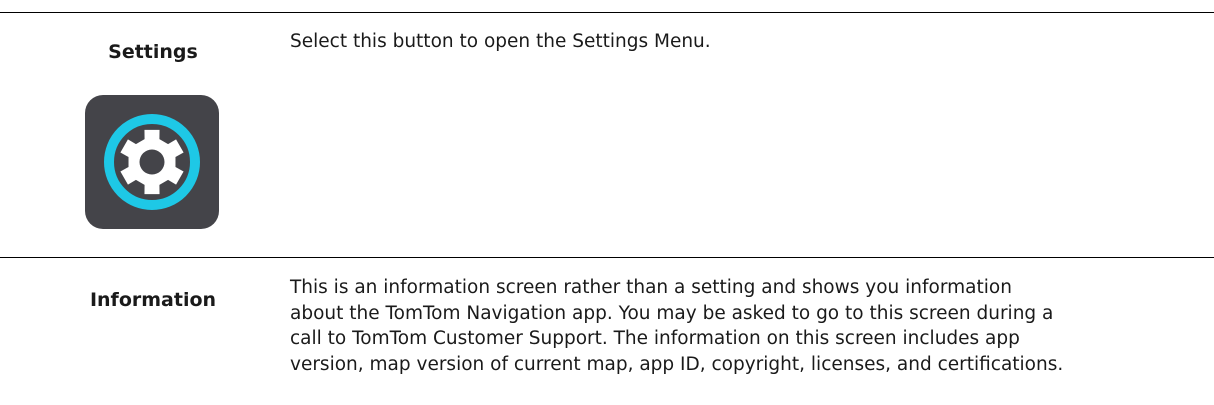 The height and width of the screenshot is (405, 1214). Describe the element at coordinates (153, 52) in the screenshot. I see `settings-label: Settings` at that location.